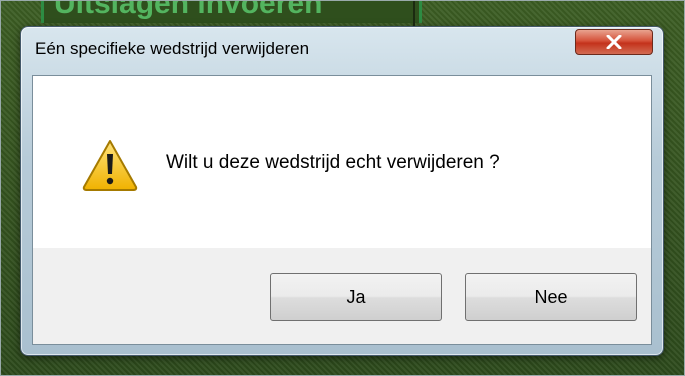  Describe the element at coordinates (172, 48) in the screenshot. I see `dialog-title: Eén specifieke wedstrijd verwijderen` at that location.